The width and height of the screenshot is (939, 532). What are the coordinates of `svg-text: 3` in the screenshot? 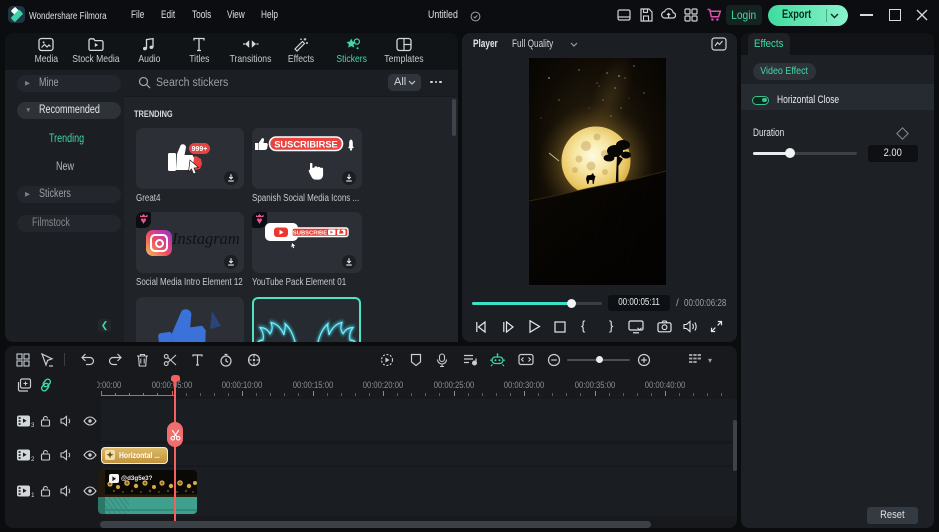 It's located at (32, 425).